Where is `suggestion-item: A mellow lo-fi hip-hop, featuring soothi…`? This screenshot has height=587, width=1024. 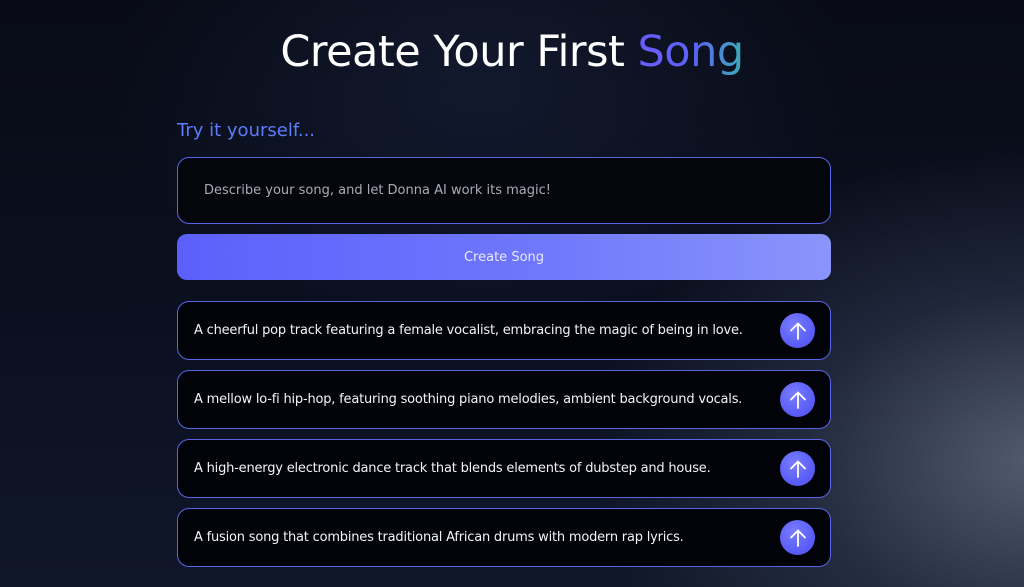 suggestion-item: A mellow lo-fi hip-hop, featuring soothi… is located at coordinates (504, 399).